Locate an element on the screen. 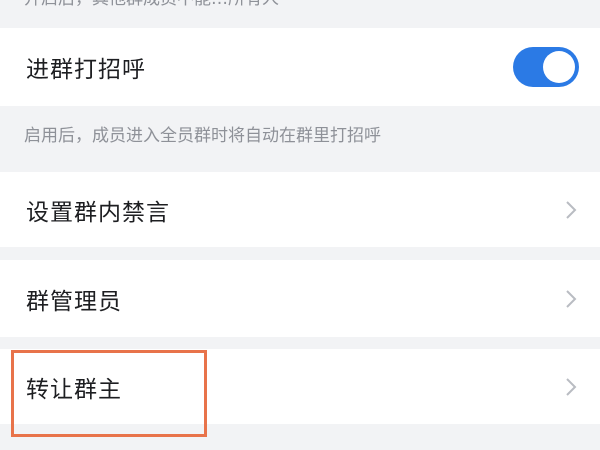  transfer-owner-label: 转让群主 is located at coordinates (74, 389).